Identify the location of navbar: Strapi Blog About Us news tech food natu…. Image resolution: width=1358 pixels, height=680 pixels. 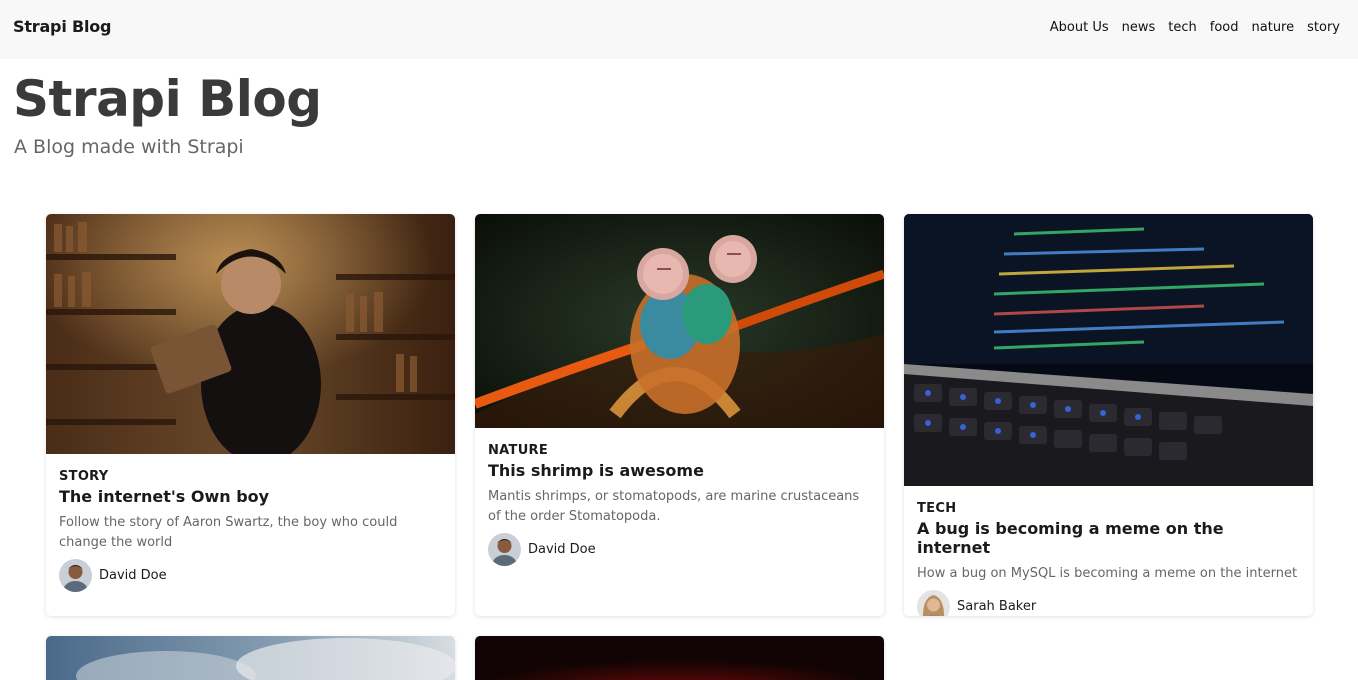
(679, 29).